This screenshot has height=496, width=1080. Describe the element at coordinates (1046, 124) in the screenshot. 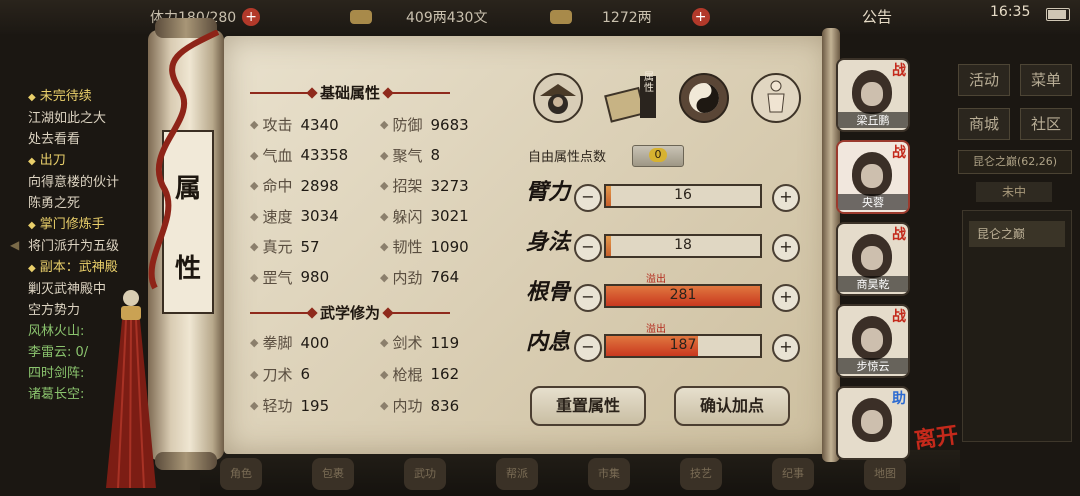

I see `community-button: 社区` at that location.